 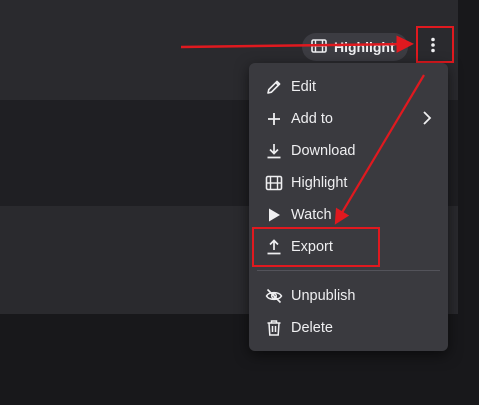 What do you see at coordinates (274, 87) in the screenshot?
I see `pencil-icon` at bounding box center [274, 87].